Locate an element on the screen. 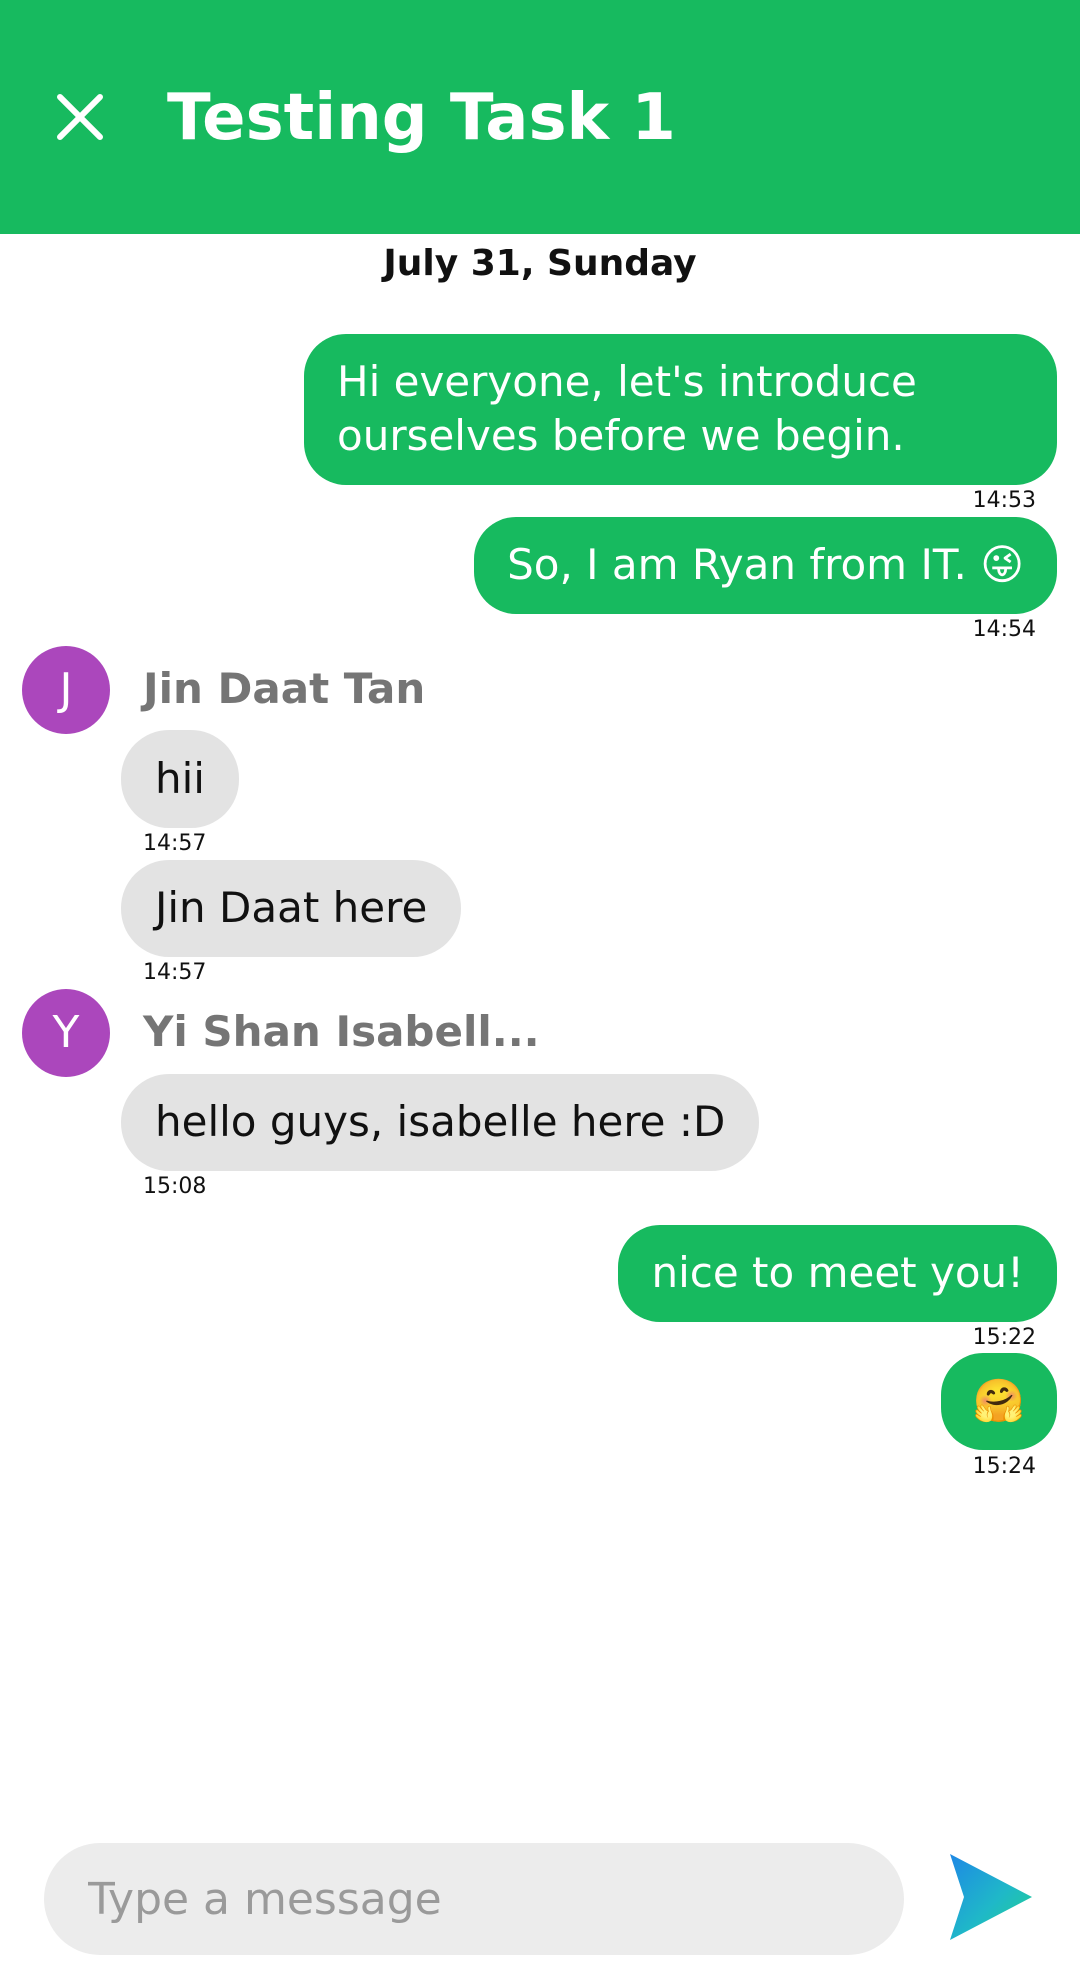 This screenshot has height=1972, width=1080. avatar: J is located at coordinates (66, 690).